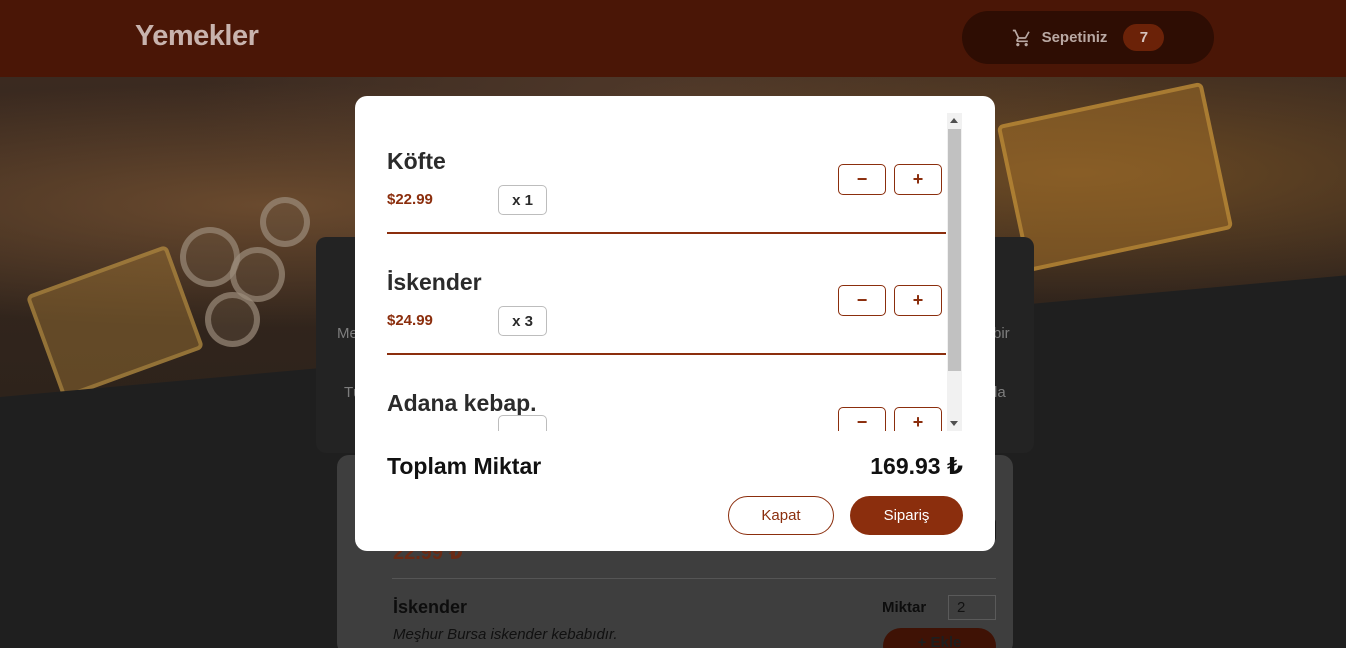 The width and height of the screenshot is (1346, 648). Describe the element at coordinates (522, 200) in the screenshot. I see `cart-item-quantity: x 1` at that location.